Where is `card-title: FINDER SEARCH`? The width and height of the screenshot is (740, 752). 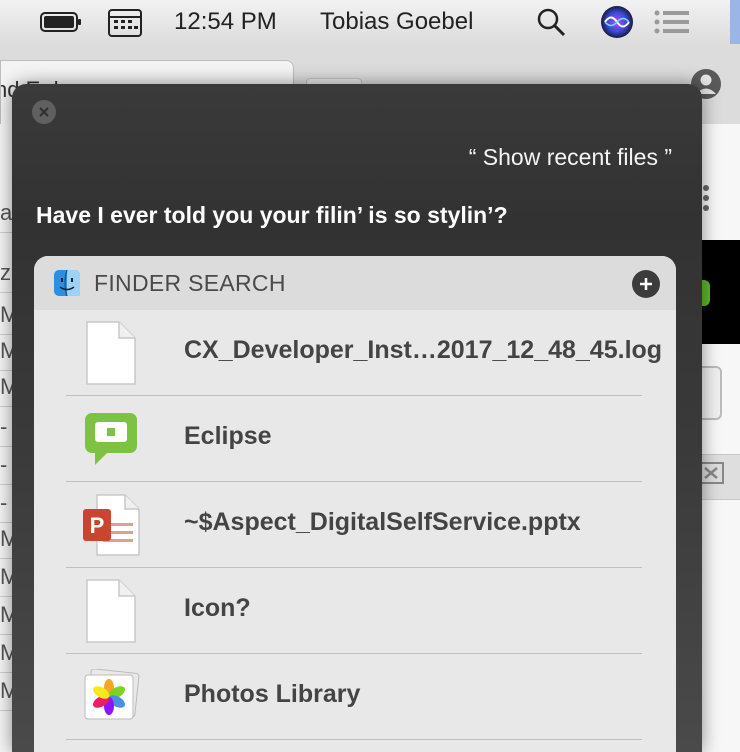 card-title: FINDER SEARCH is located at coordinates (190, 283).